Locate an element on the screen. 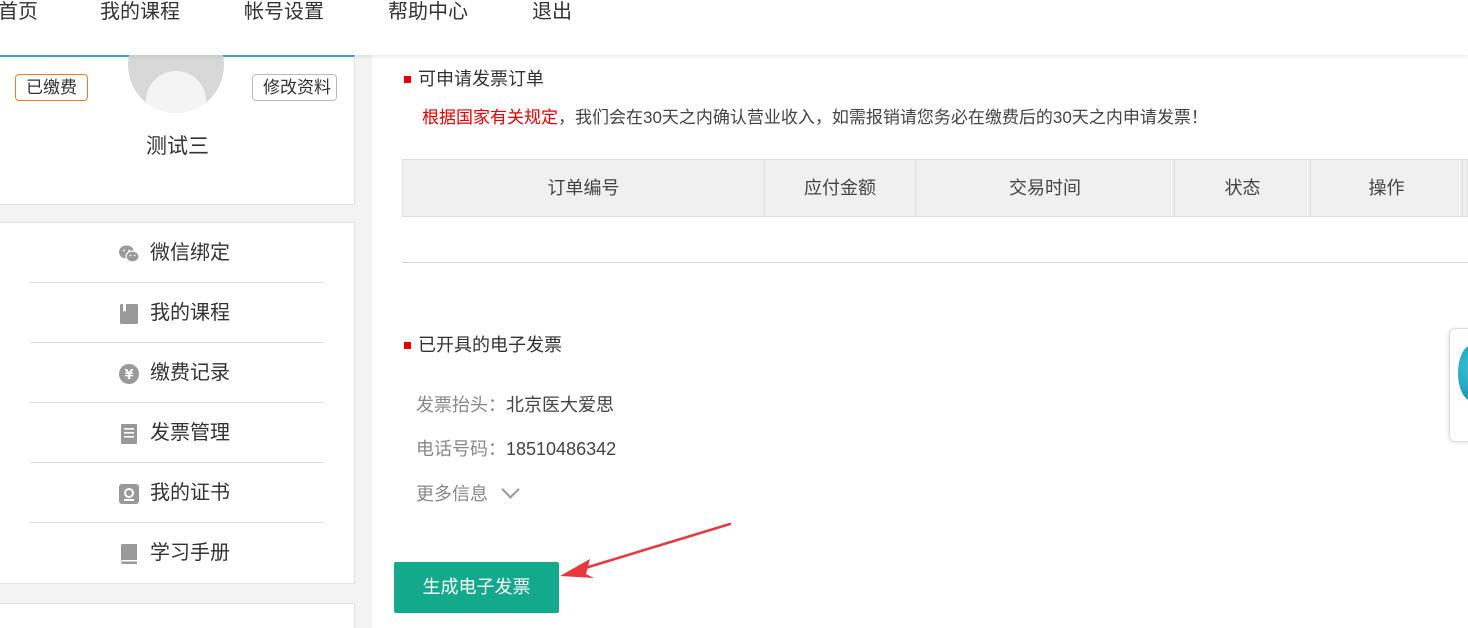  sidebar-item-my-certificates: 我的证书 is located at coordinates (177, 493).